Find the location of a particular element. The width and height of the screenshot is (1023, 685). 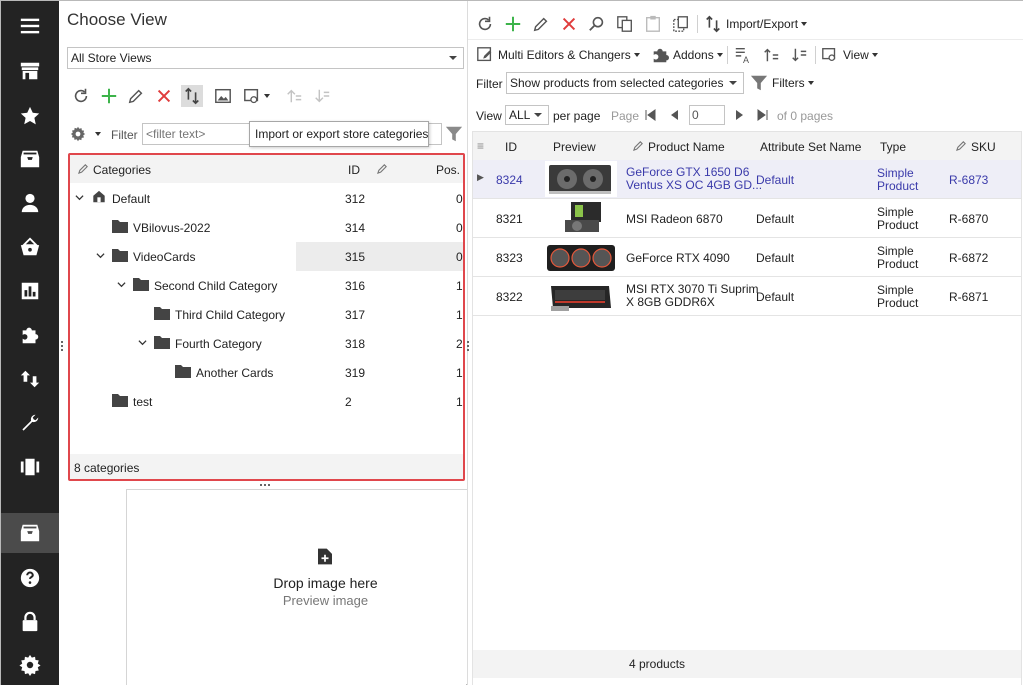

toolbar-separator is located at coordinates (815, 55).